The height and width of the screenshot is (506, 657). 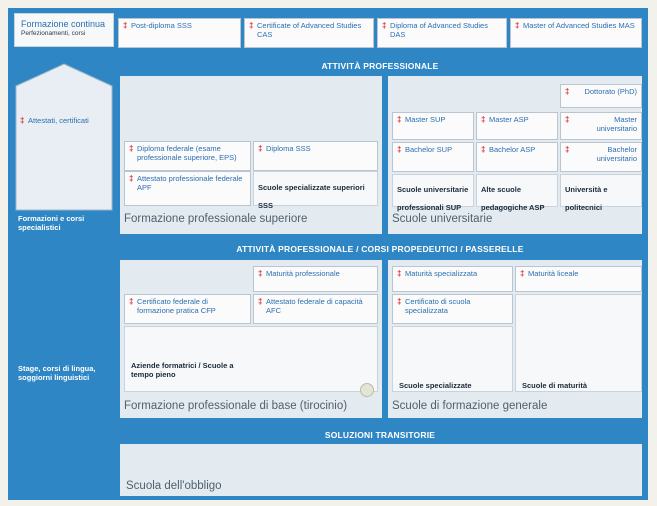 I want to click on top-cell-das: ‡ Diploma of Advanced Studies DAS, so click(x=442, y=33).